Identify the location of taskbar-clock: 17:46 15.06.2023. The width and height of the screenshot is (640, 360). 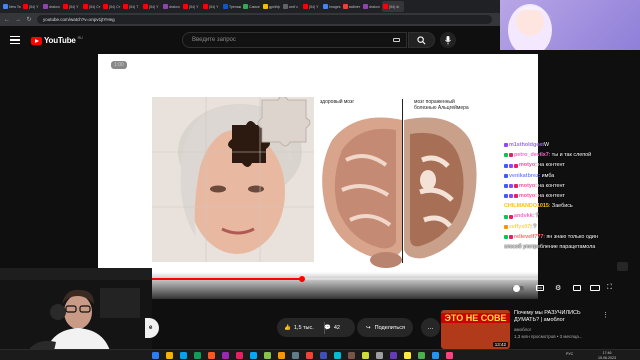
(607, 355).